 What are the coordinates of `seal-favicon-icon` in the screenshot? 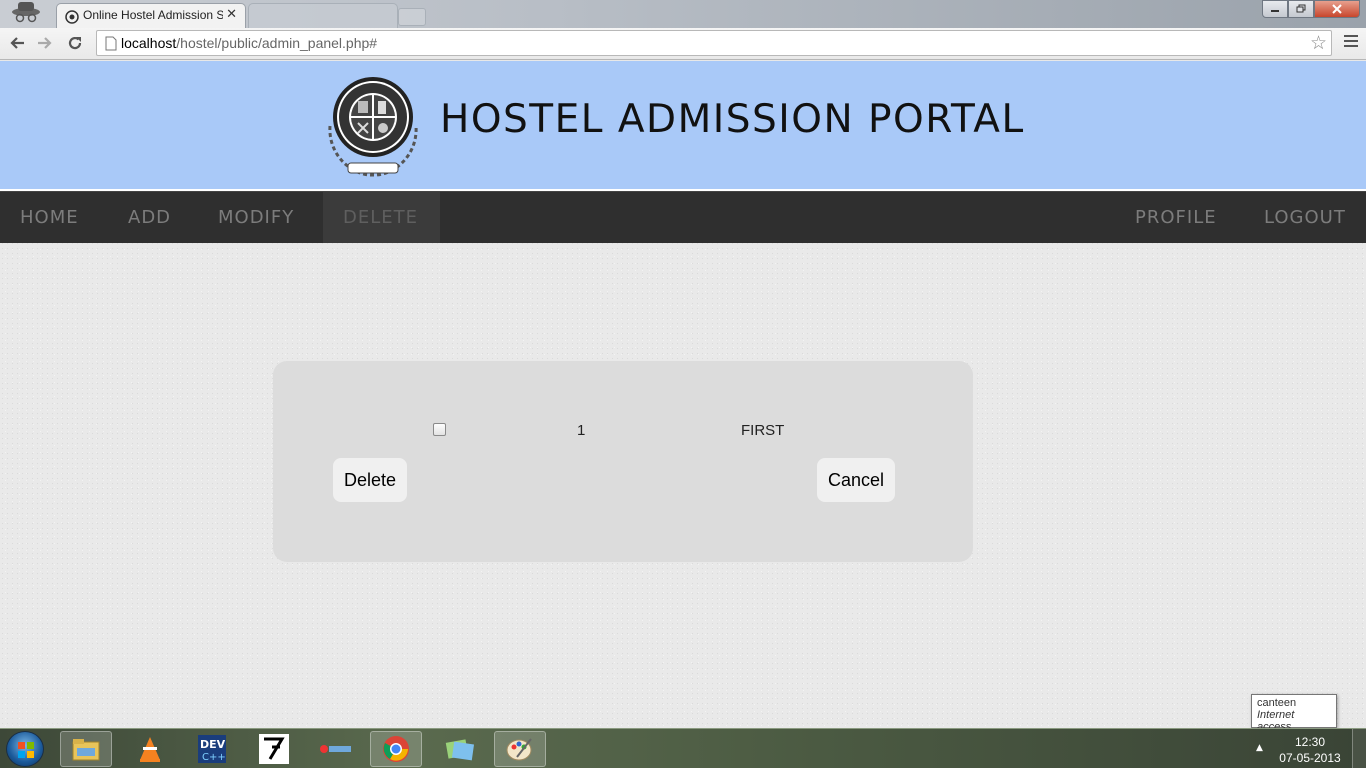 It's located at (72, 16).